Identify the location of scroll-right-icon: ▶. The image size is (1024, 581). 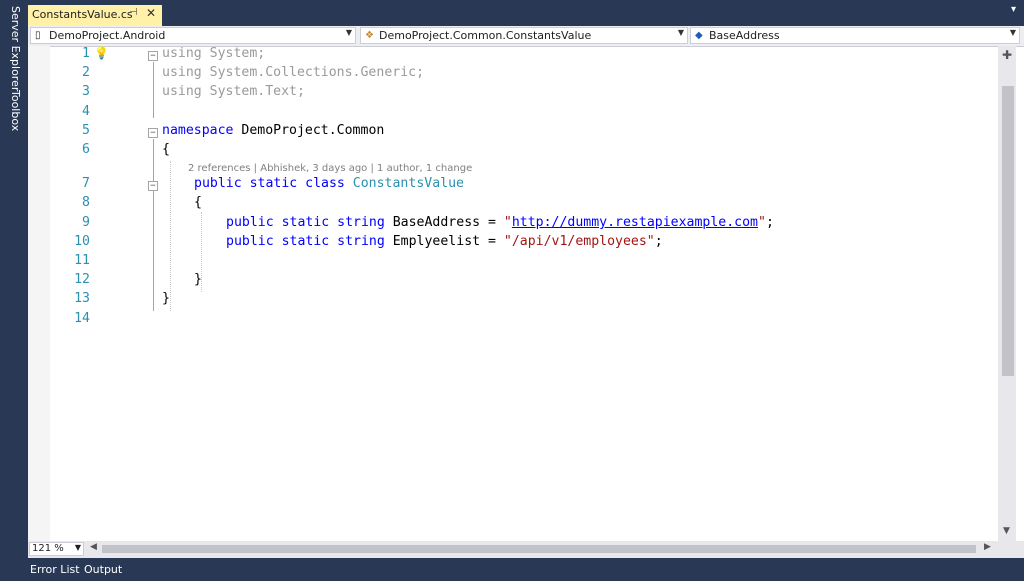
(987, 547).